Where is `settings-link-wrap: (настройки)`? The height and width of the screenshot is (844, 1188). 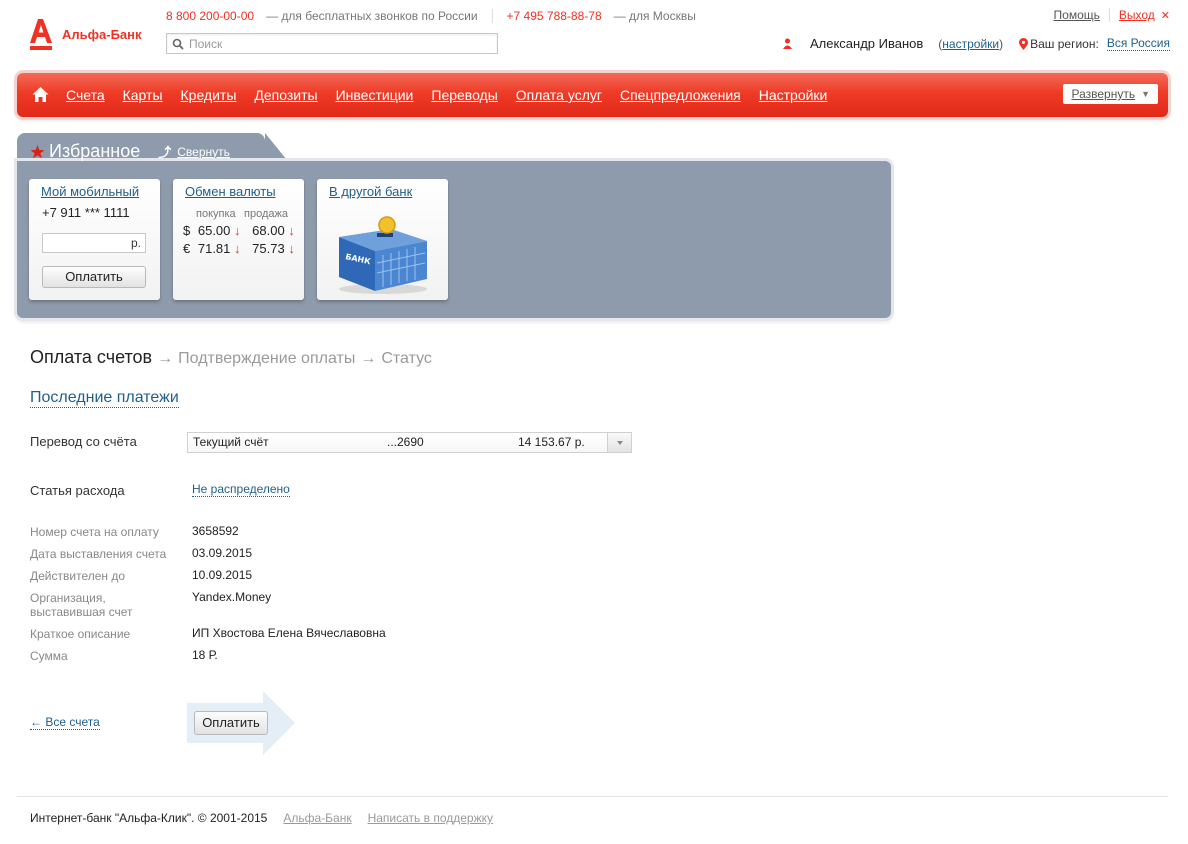
settings-link-wrap: (настройки) is located at coordinates (971, 43).